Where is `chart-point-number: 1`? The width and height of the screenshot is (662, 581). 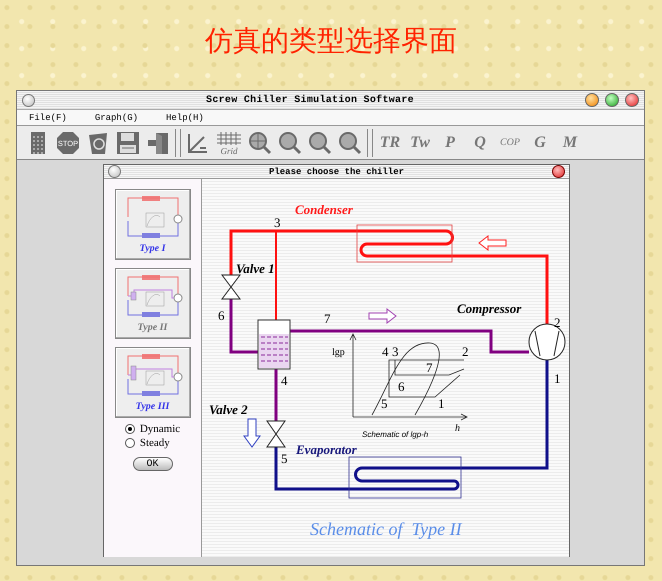
chart-point-number: 1 is located at coordinates (441, 403).